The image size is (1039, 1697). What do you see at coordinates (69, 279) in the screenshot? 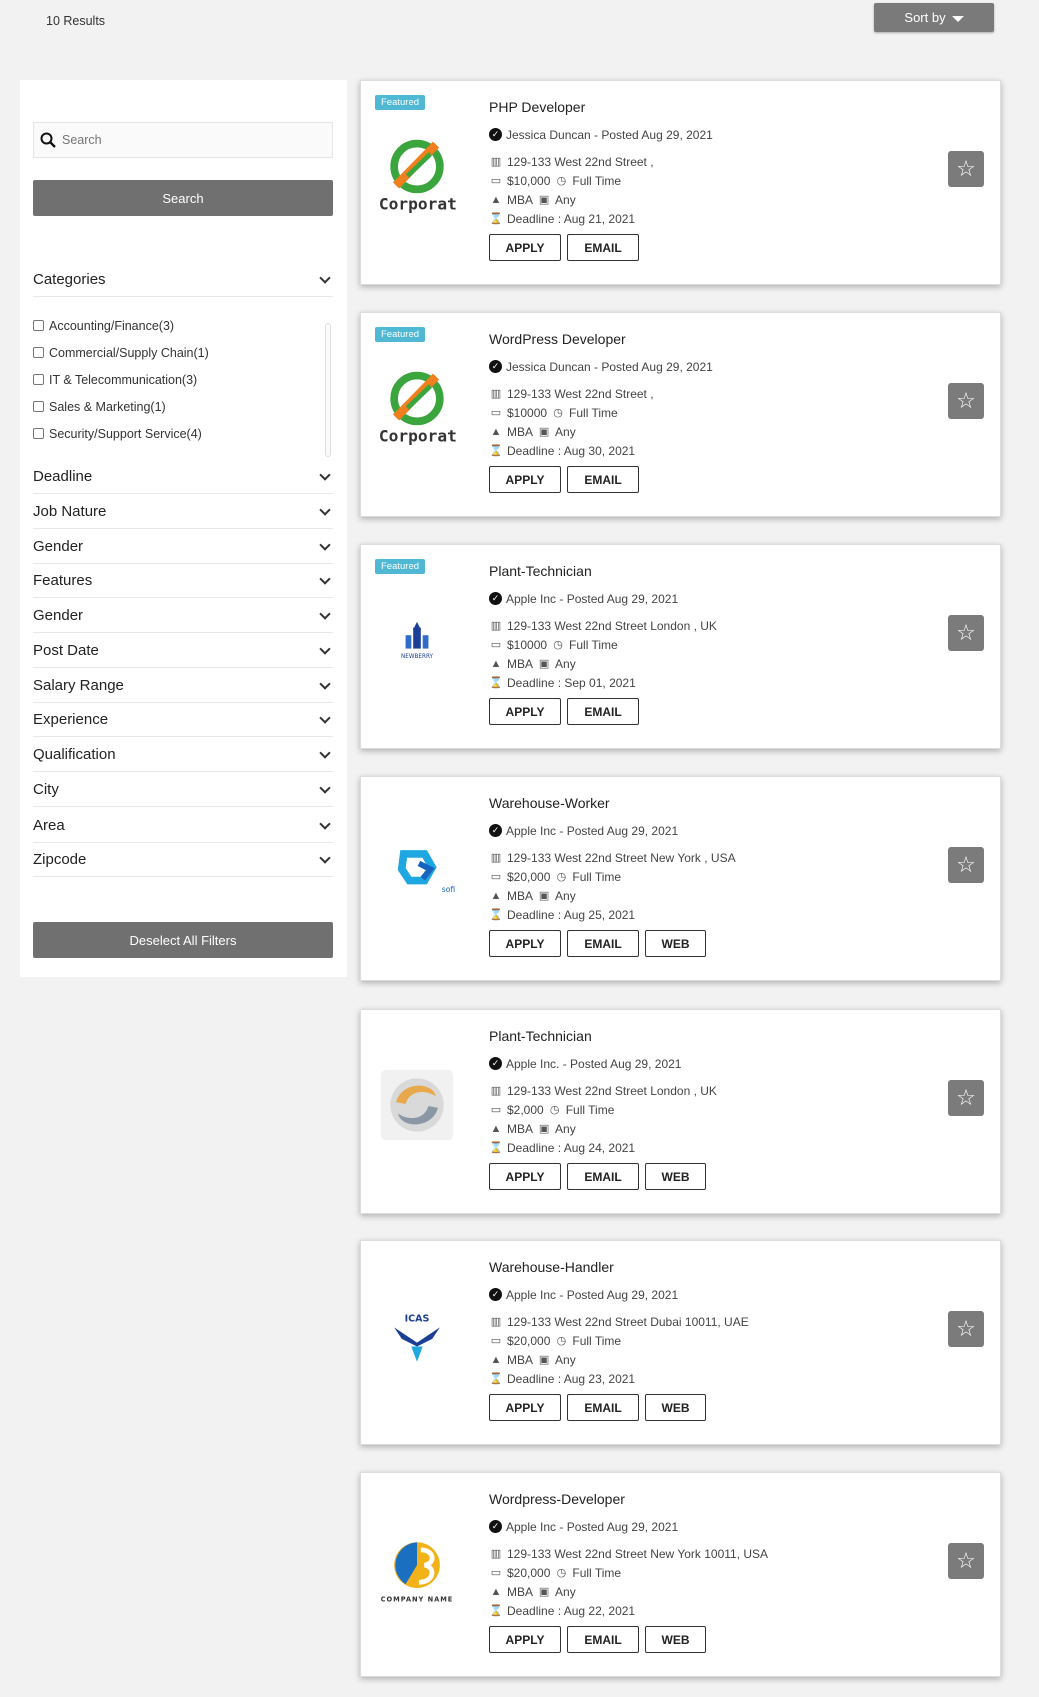
I see `filter-label: Categories` at bounding box center [69, 279].